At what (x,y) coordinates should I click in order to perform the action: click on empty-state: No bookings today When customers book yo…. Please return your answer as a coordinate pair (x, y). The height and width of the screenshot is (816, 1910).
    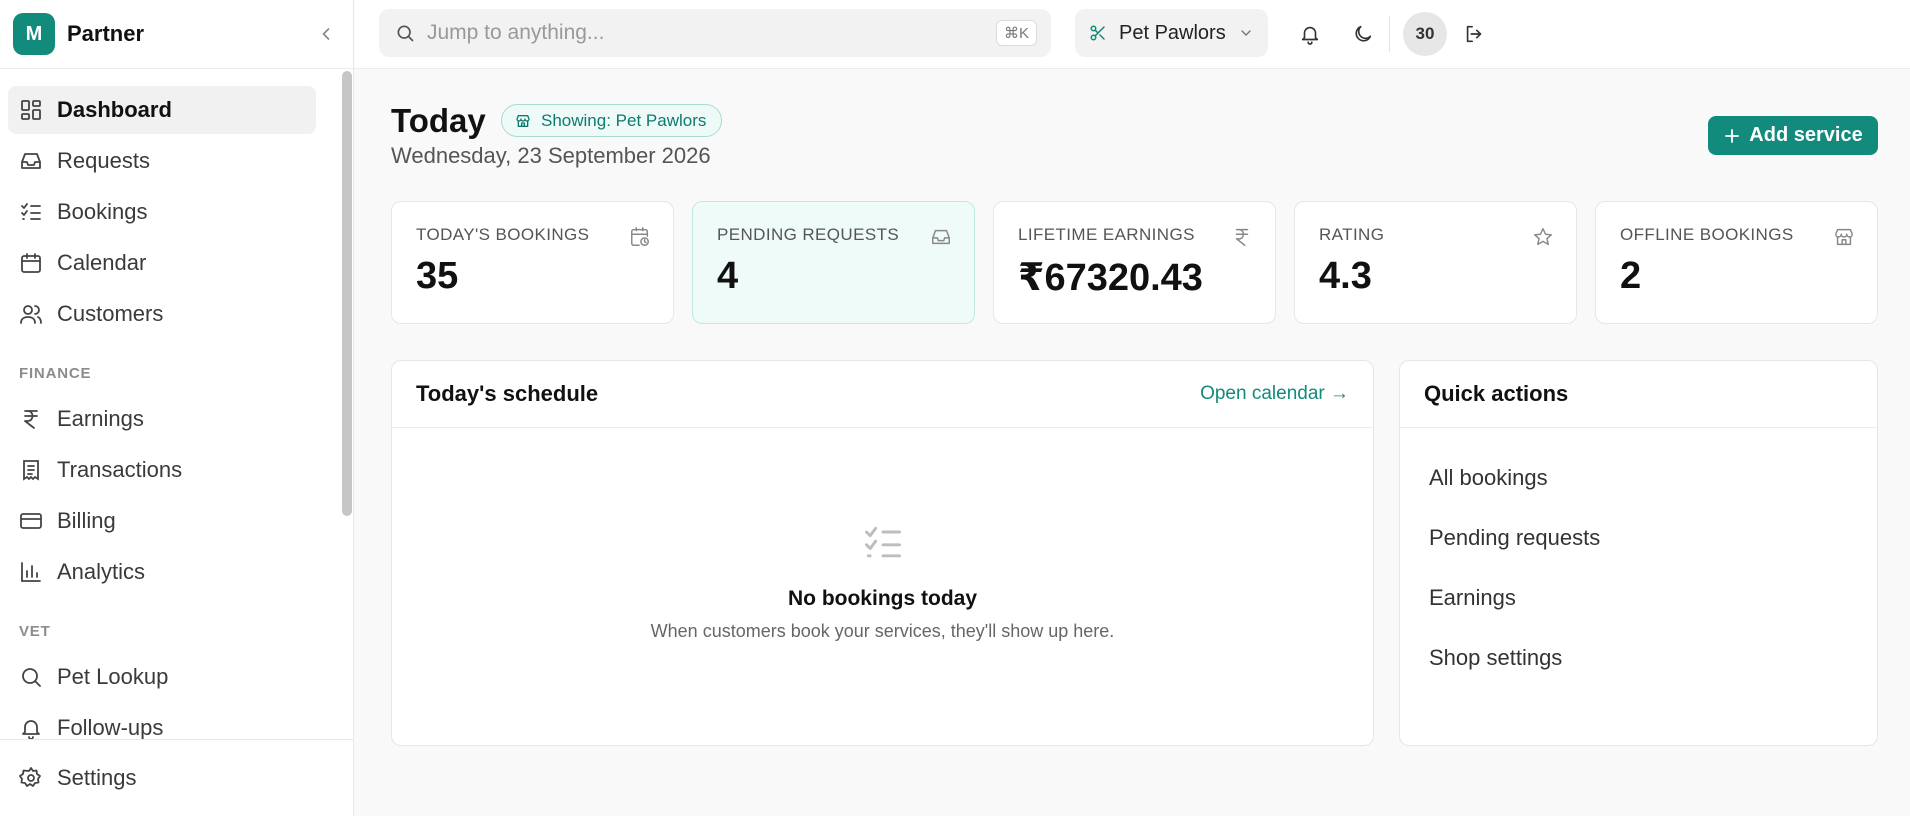
    Looking at the image, I should click on (882, 581).